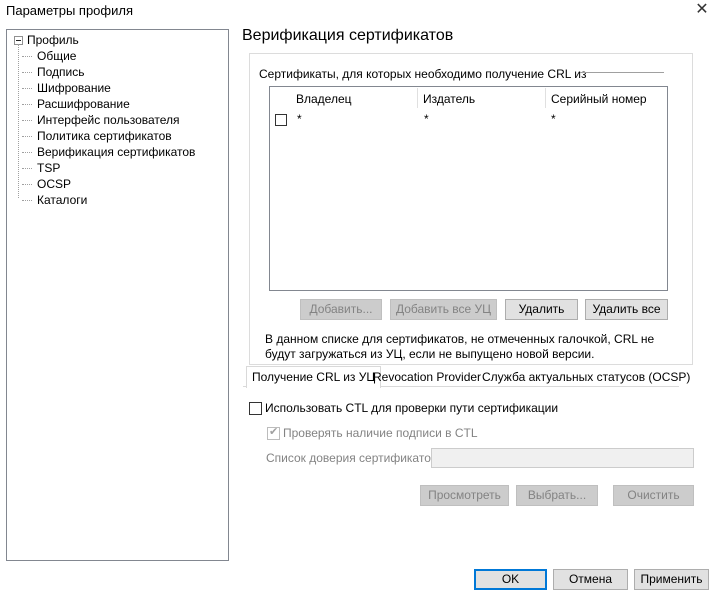 This screenshot has height=595, width=720. Describe the element at coordinates (53, 40) in the screenshot. I see `tree-root-label: Профиль` at that location.